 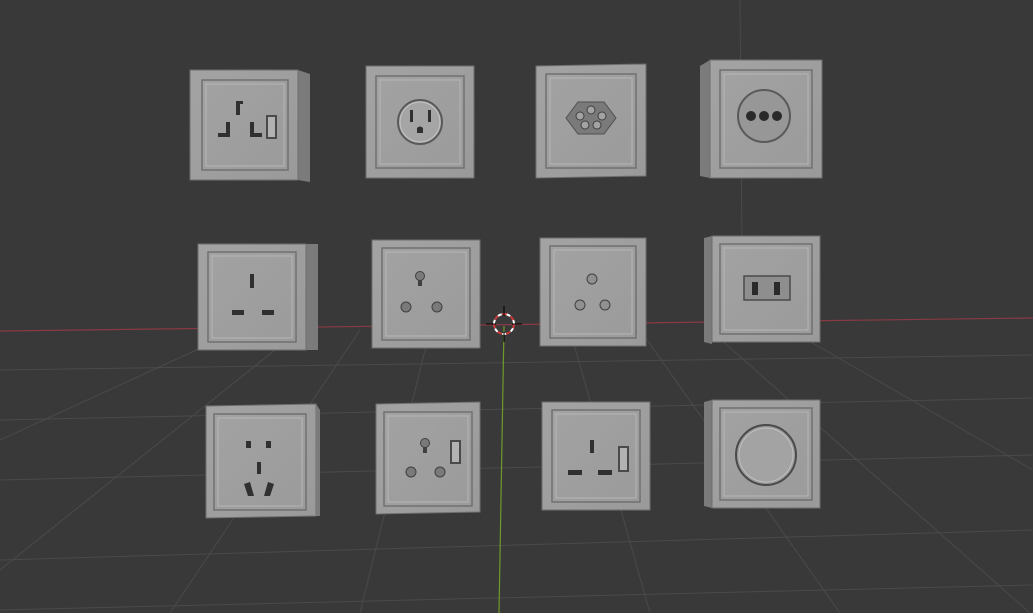 What do you see at coordinates (426, 294) in the screenshot?
I see `outlet-type-d` at bounding box center [426, 294].